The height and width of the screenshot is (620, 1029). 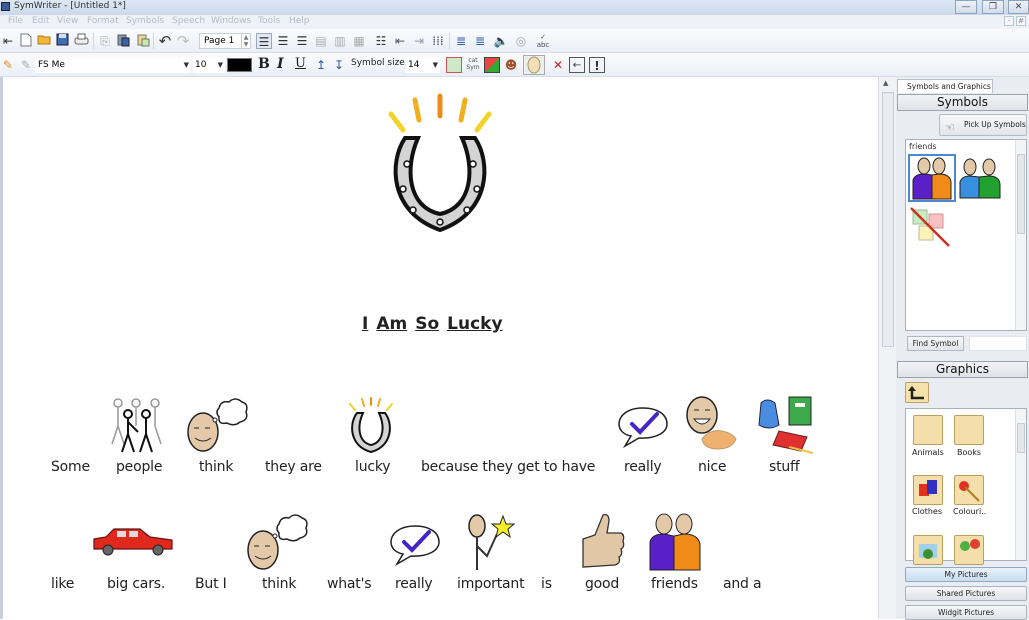 What do you see at coordinates (491, 584) in the screenshot?
I see `word: important` at bounding box center [491, 584].